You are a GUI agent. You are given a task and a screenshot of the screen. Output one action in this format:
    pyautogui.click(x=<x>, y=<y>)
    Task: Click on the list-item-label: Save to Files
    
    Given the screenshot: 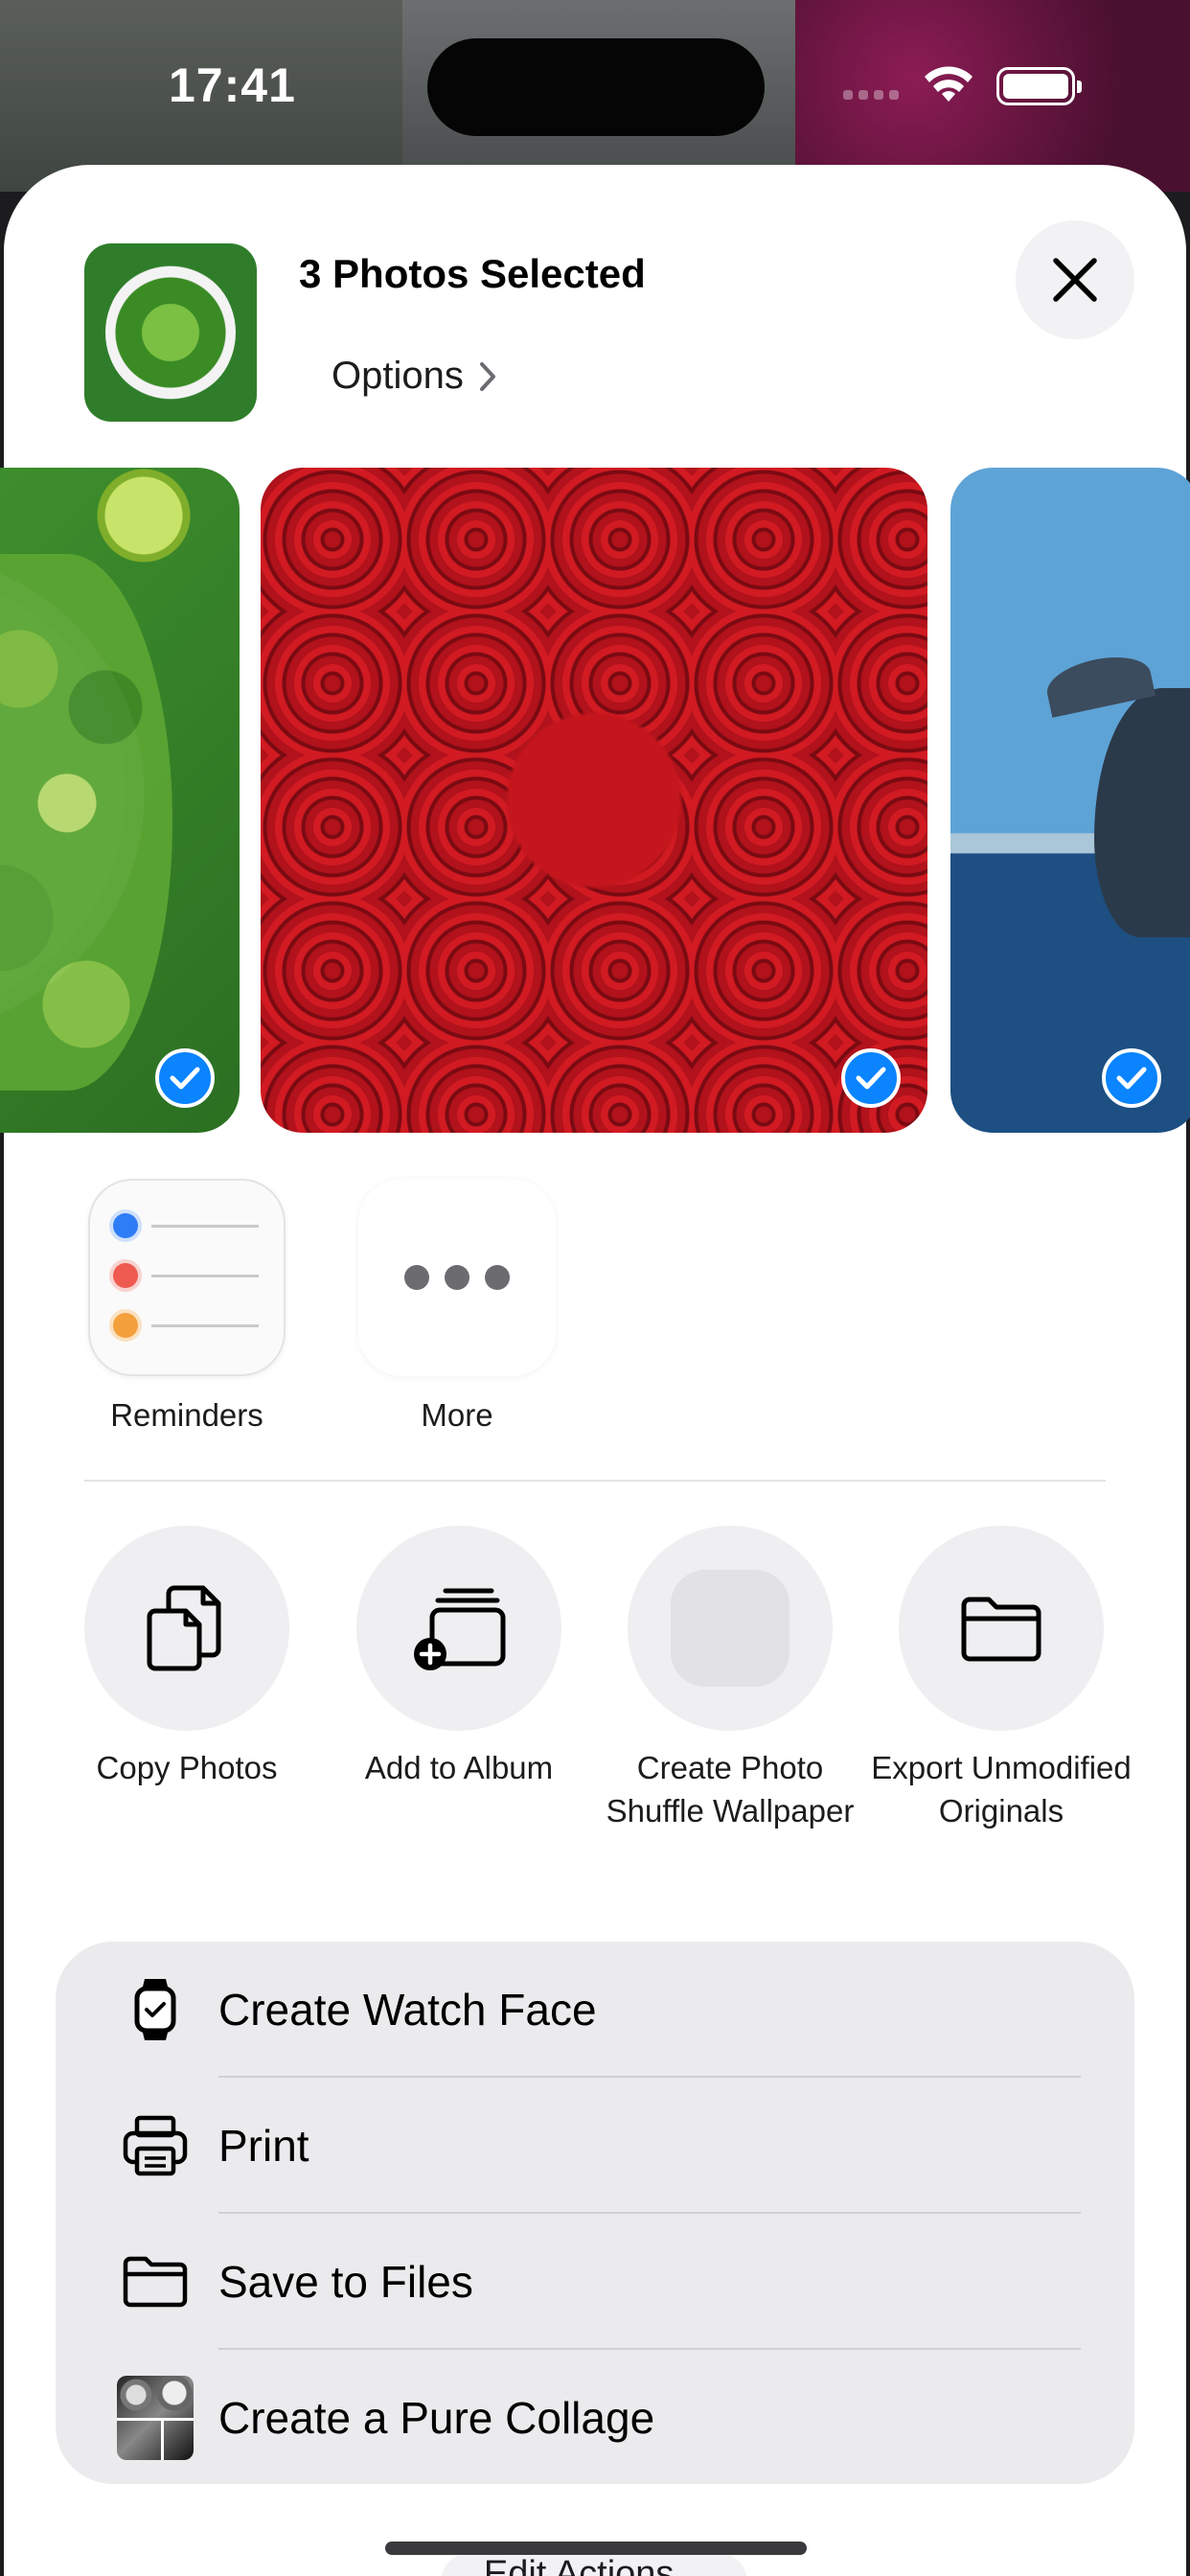 What is the action you would take?
    pyautogui.click(x=346, y=2282)
    